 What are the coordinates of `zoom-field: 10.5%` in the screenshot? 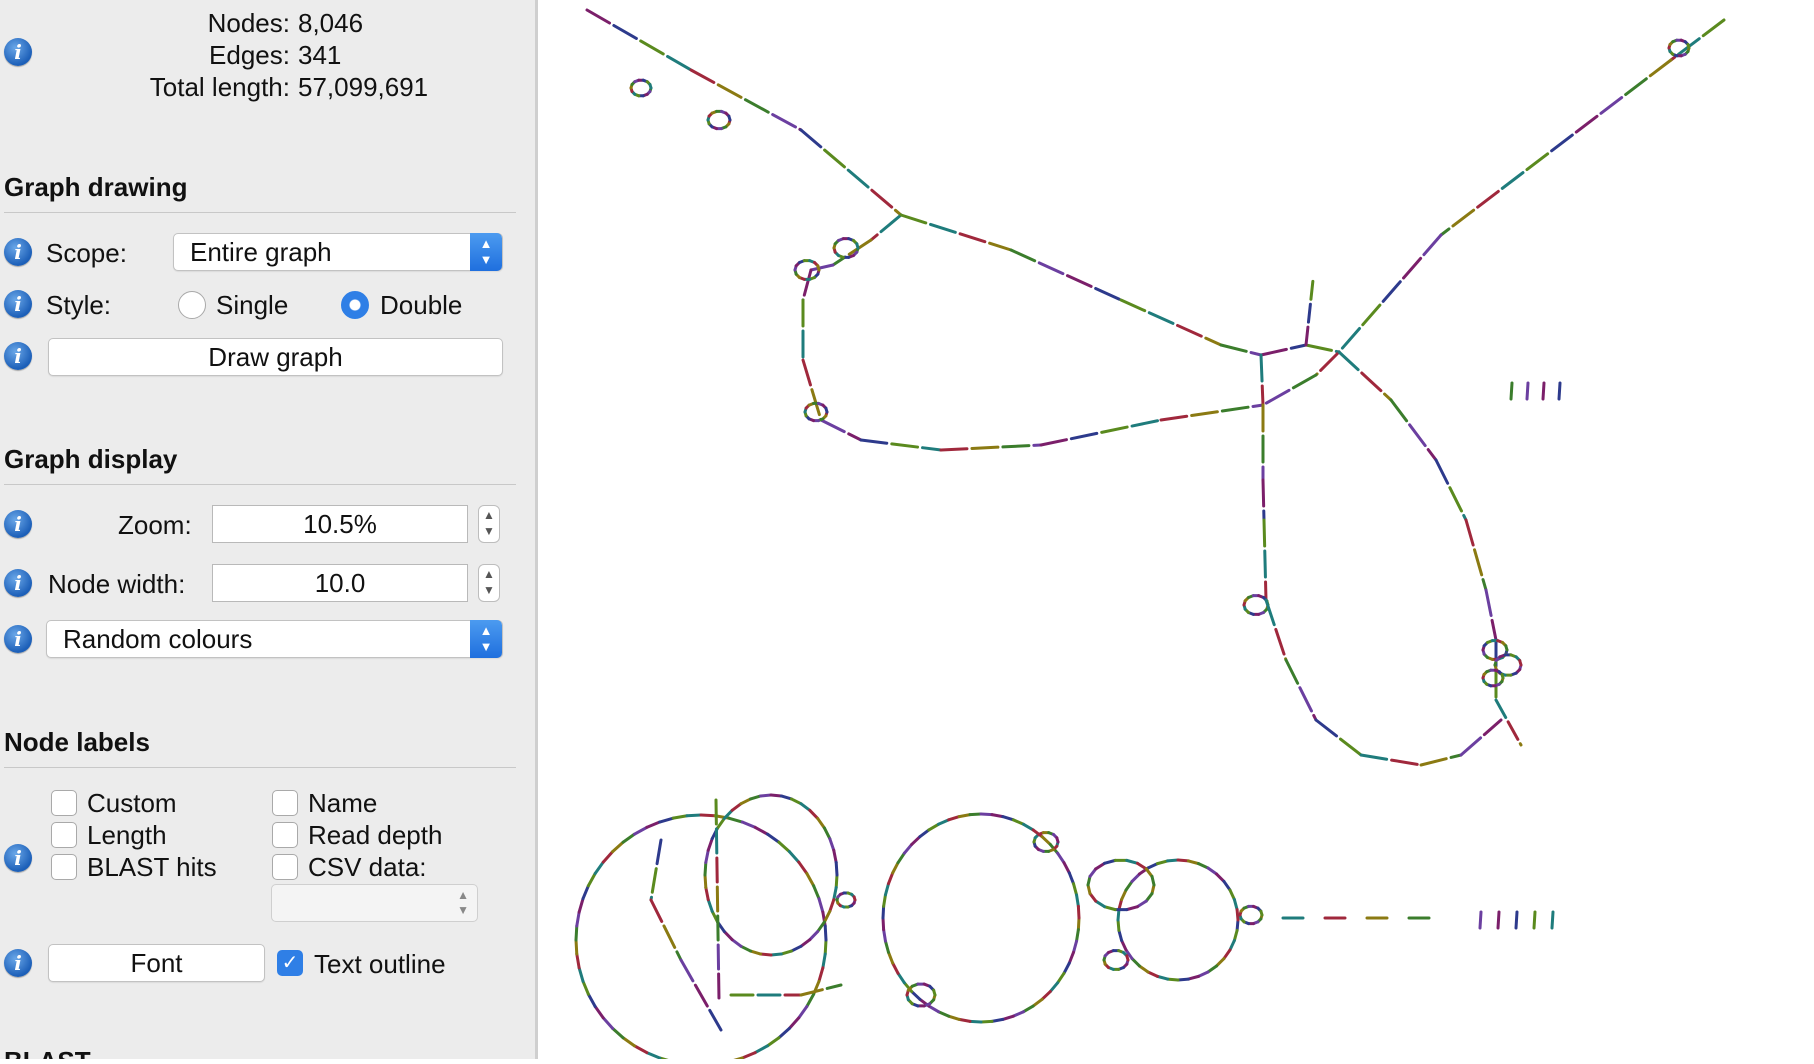 It's located at (340, 524).